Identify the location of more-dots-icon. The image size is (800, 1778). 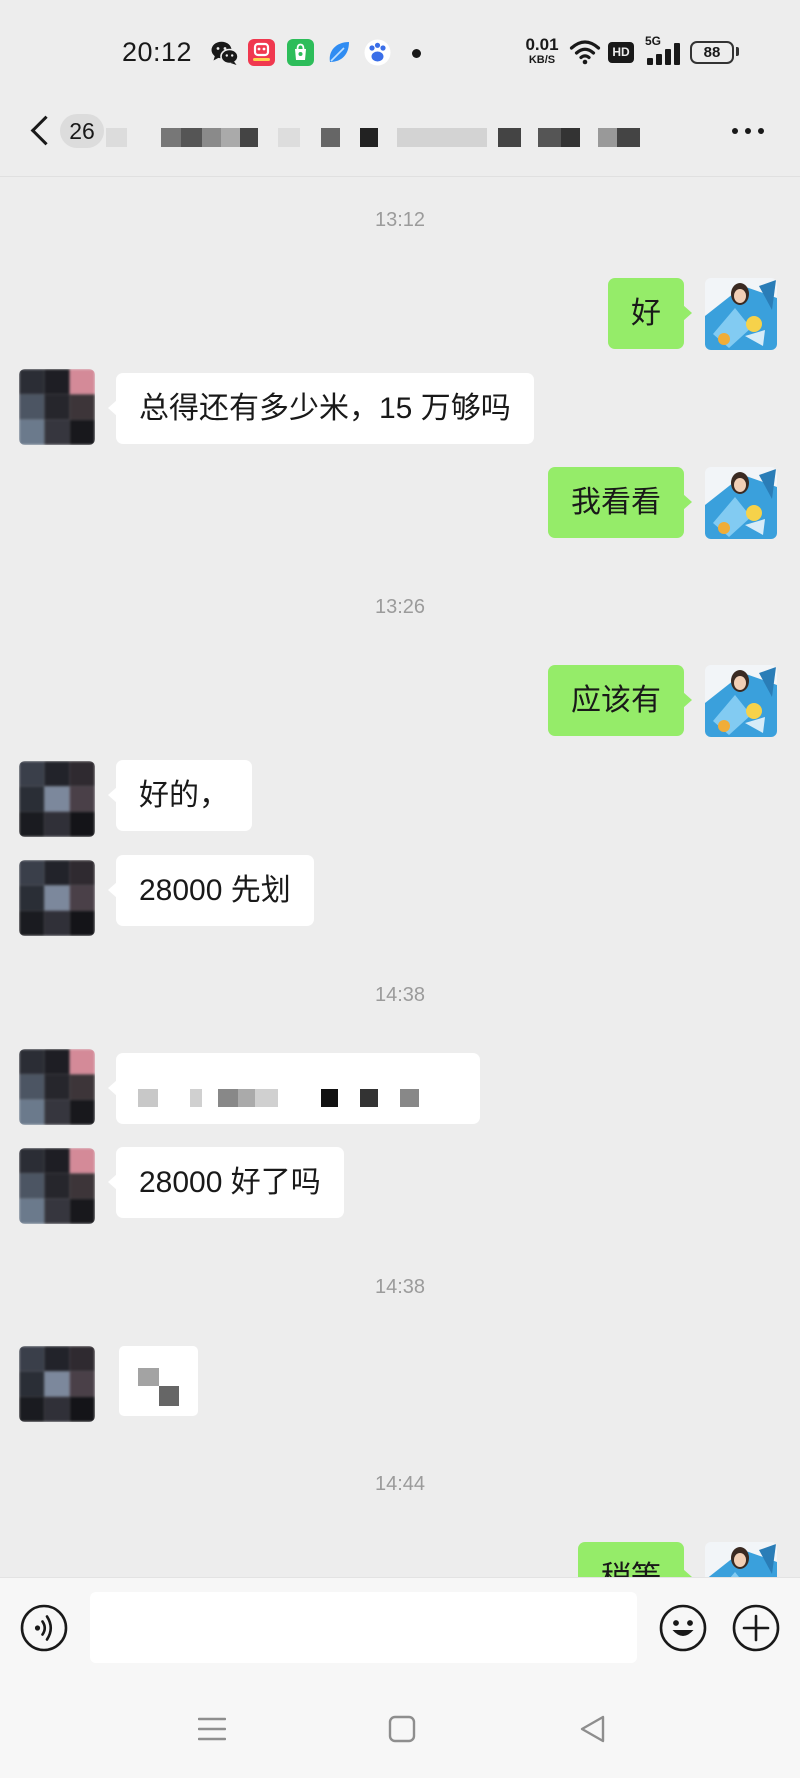
(748, 131).